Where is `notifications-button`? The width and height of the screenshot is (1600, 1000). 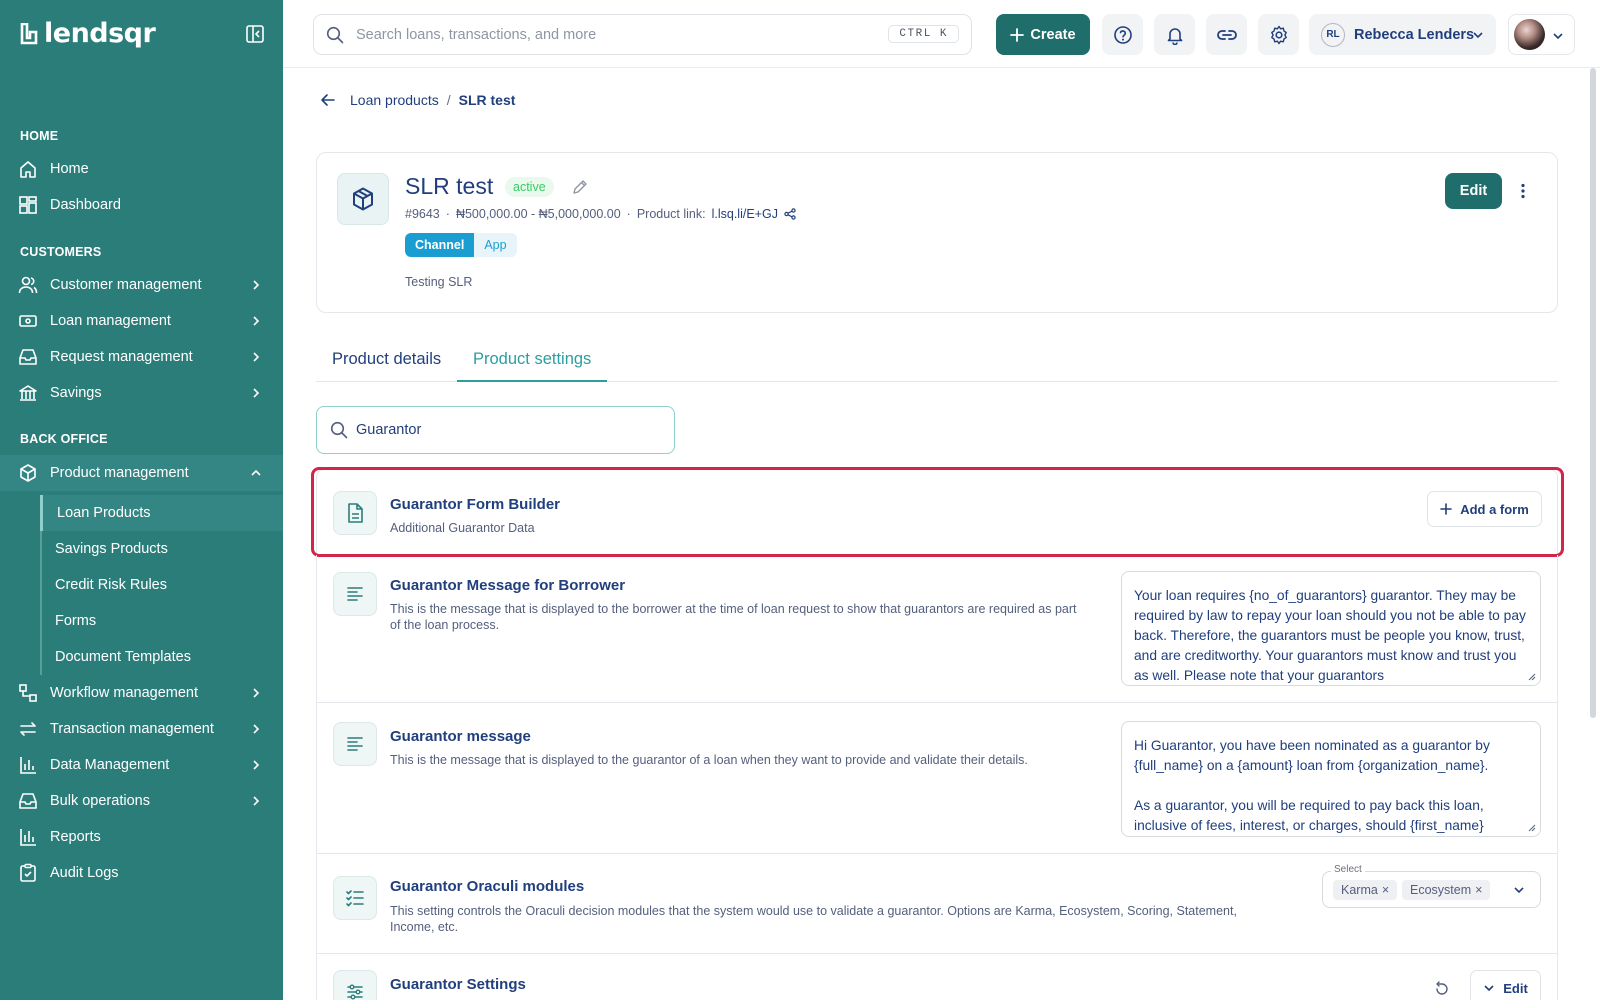 notifications-button is located at coordinates (1174, 34).